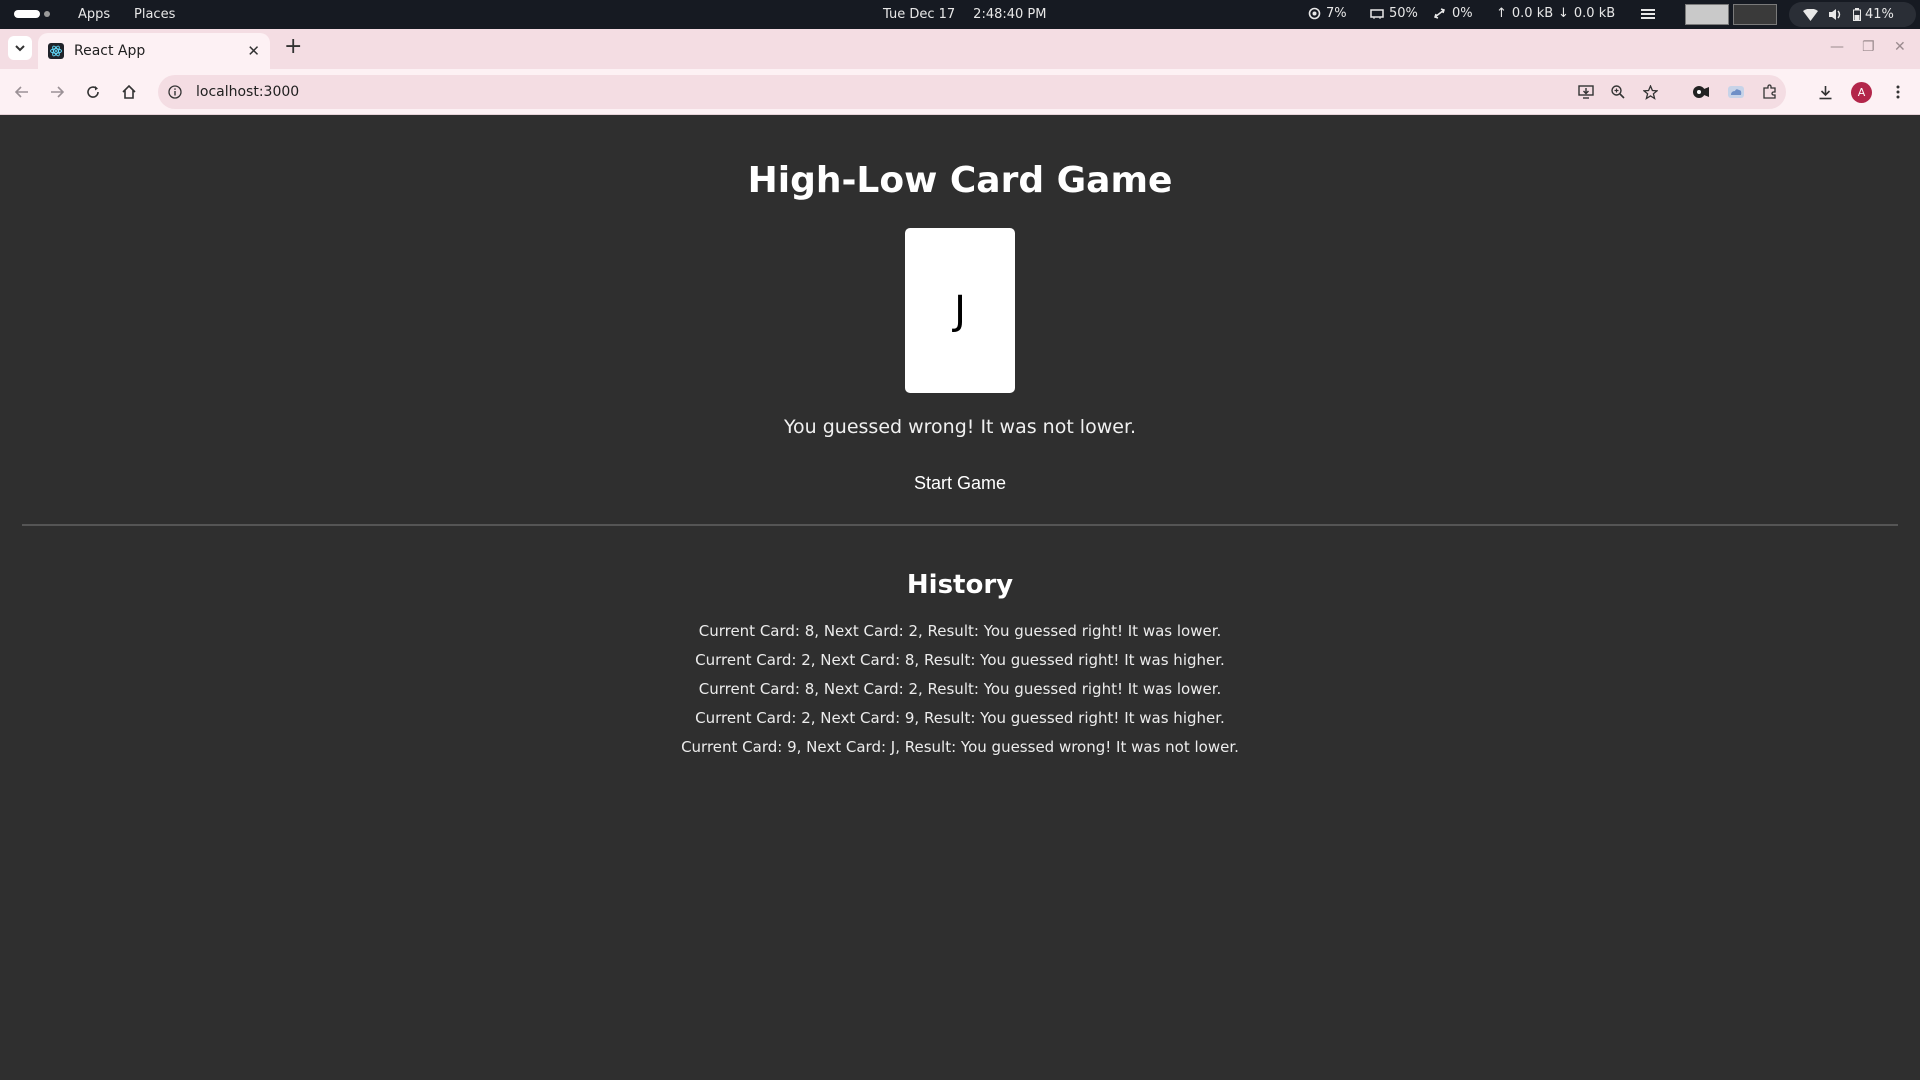 The image size is (1920, 1080). I want to click on minimize-window-icon: —, so click(1837, 47).